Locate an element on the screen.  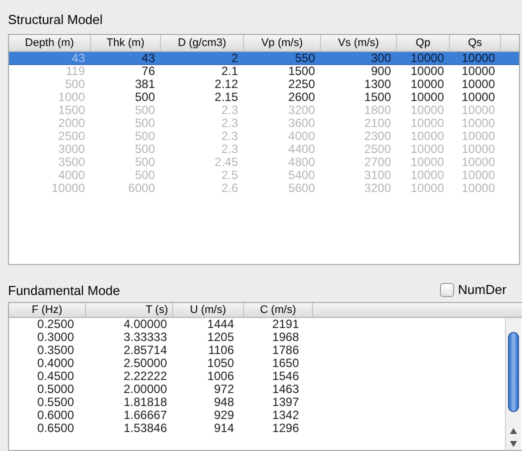
table-cell-text: 4.00000 is located at coordinates (145, 324).